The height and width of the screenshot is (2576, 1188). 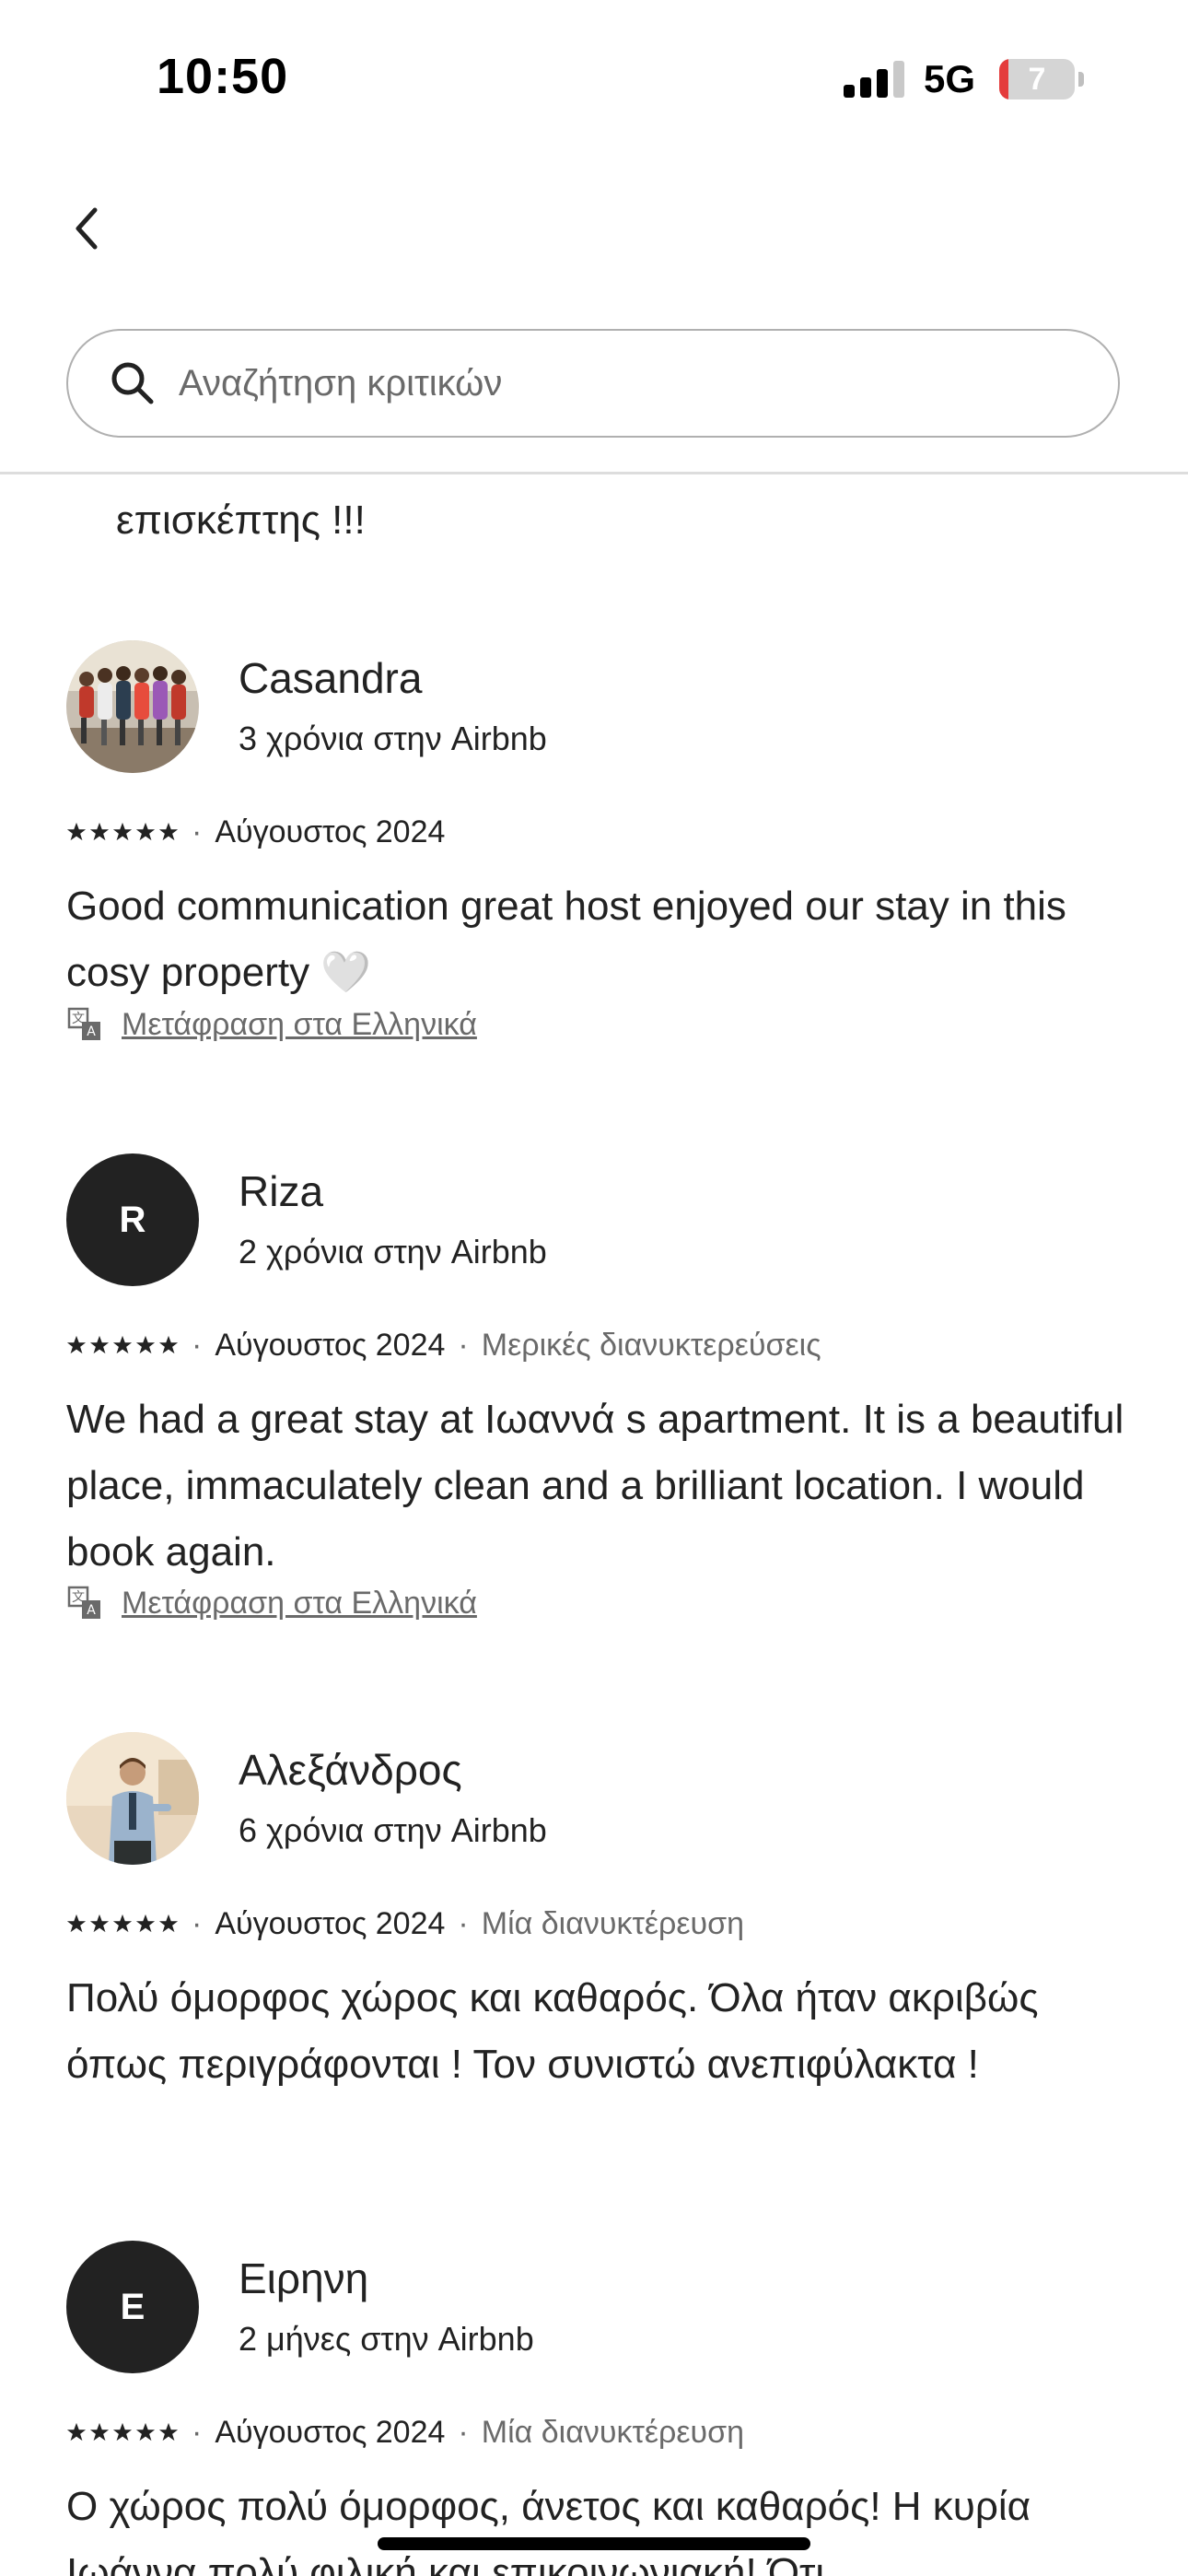 I want to click on home-indicator, so click(x=594, y=2543).